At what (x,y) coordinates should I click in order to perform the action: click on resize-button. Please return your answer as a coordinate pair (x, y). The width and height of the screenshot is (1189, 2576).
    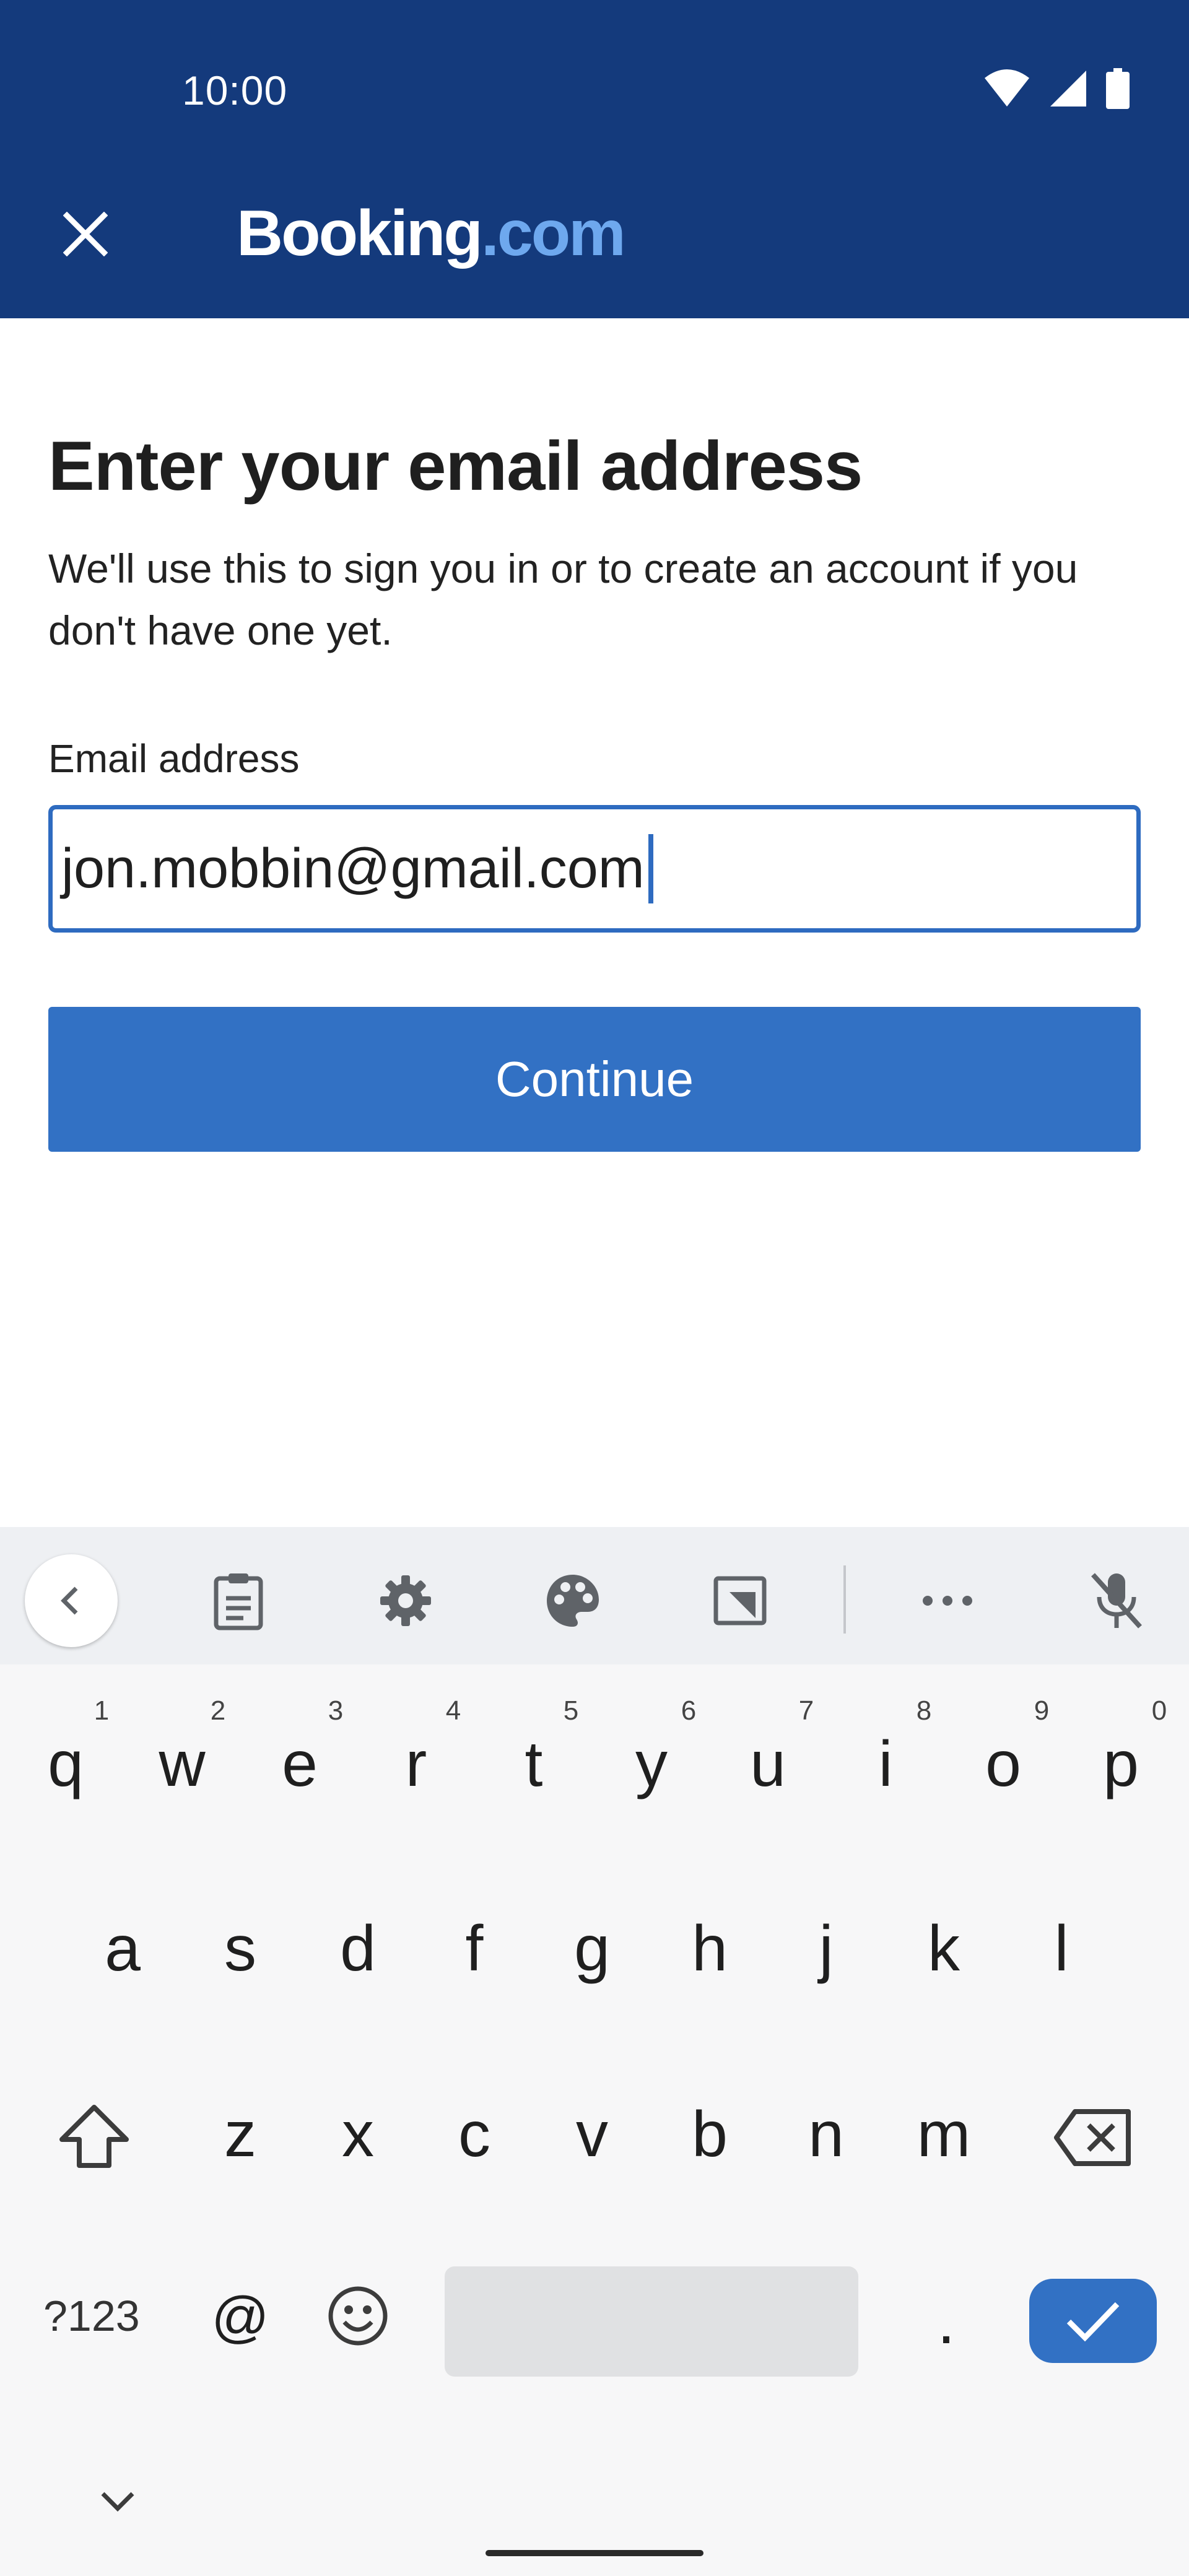
    Looking at the image, I should click on (740, 1600).